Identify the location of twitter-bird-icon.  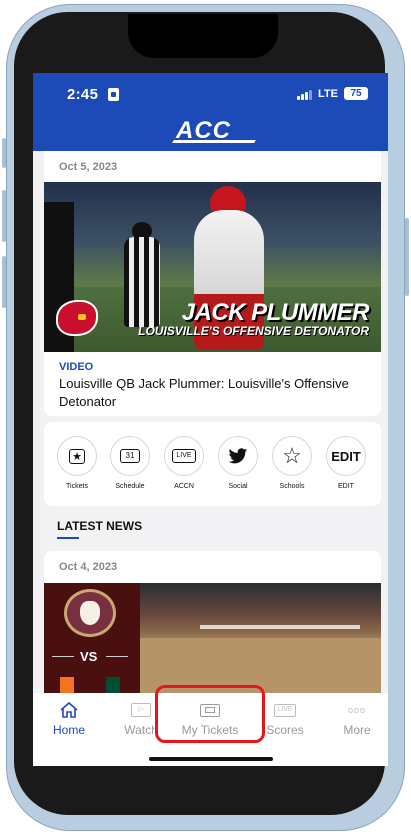
(238, 456).